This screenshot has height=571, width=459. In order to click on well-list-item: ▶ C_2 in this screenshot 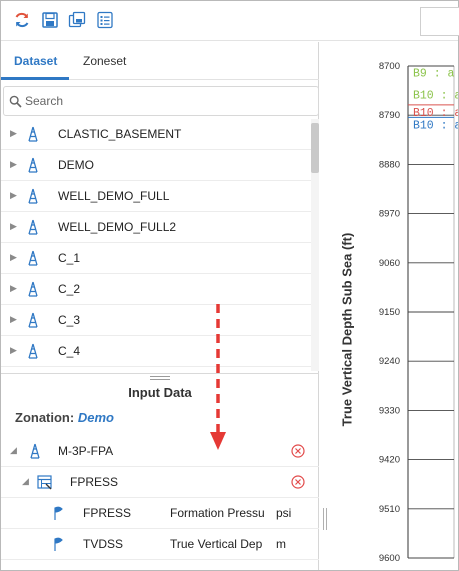, I will do `click(156, 289)`.